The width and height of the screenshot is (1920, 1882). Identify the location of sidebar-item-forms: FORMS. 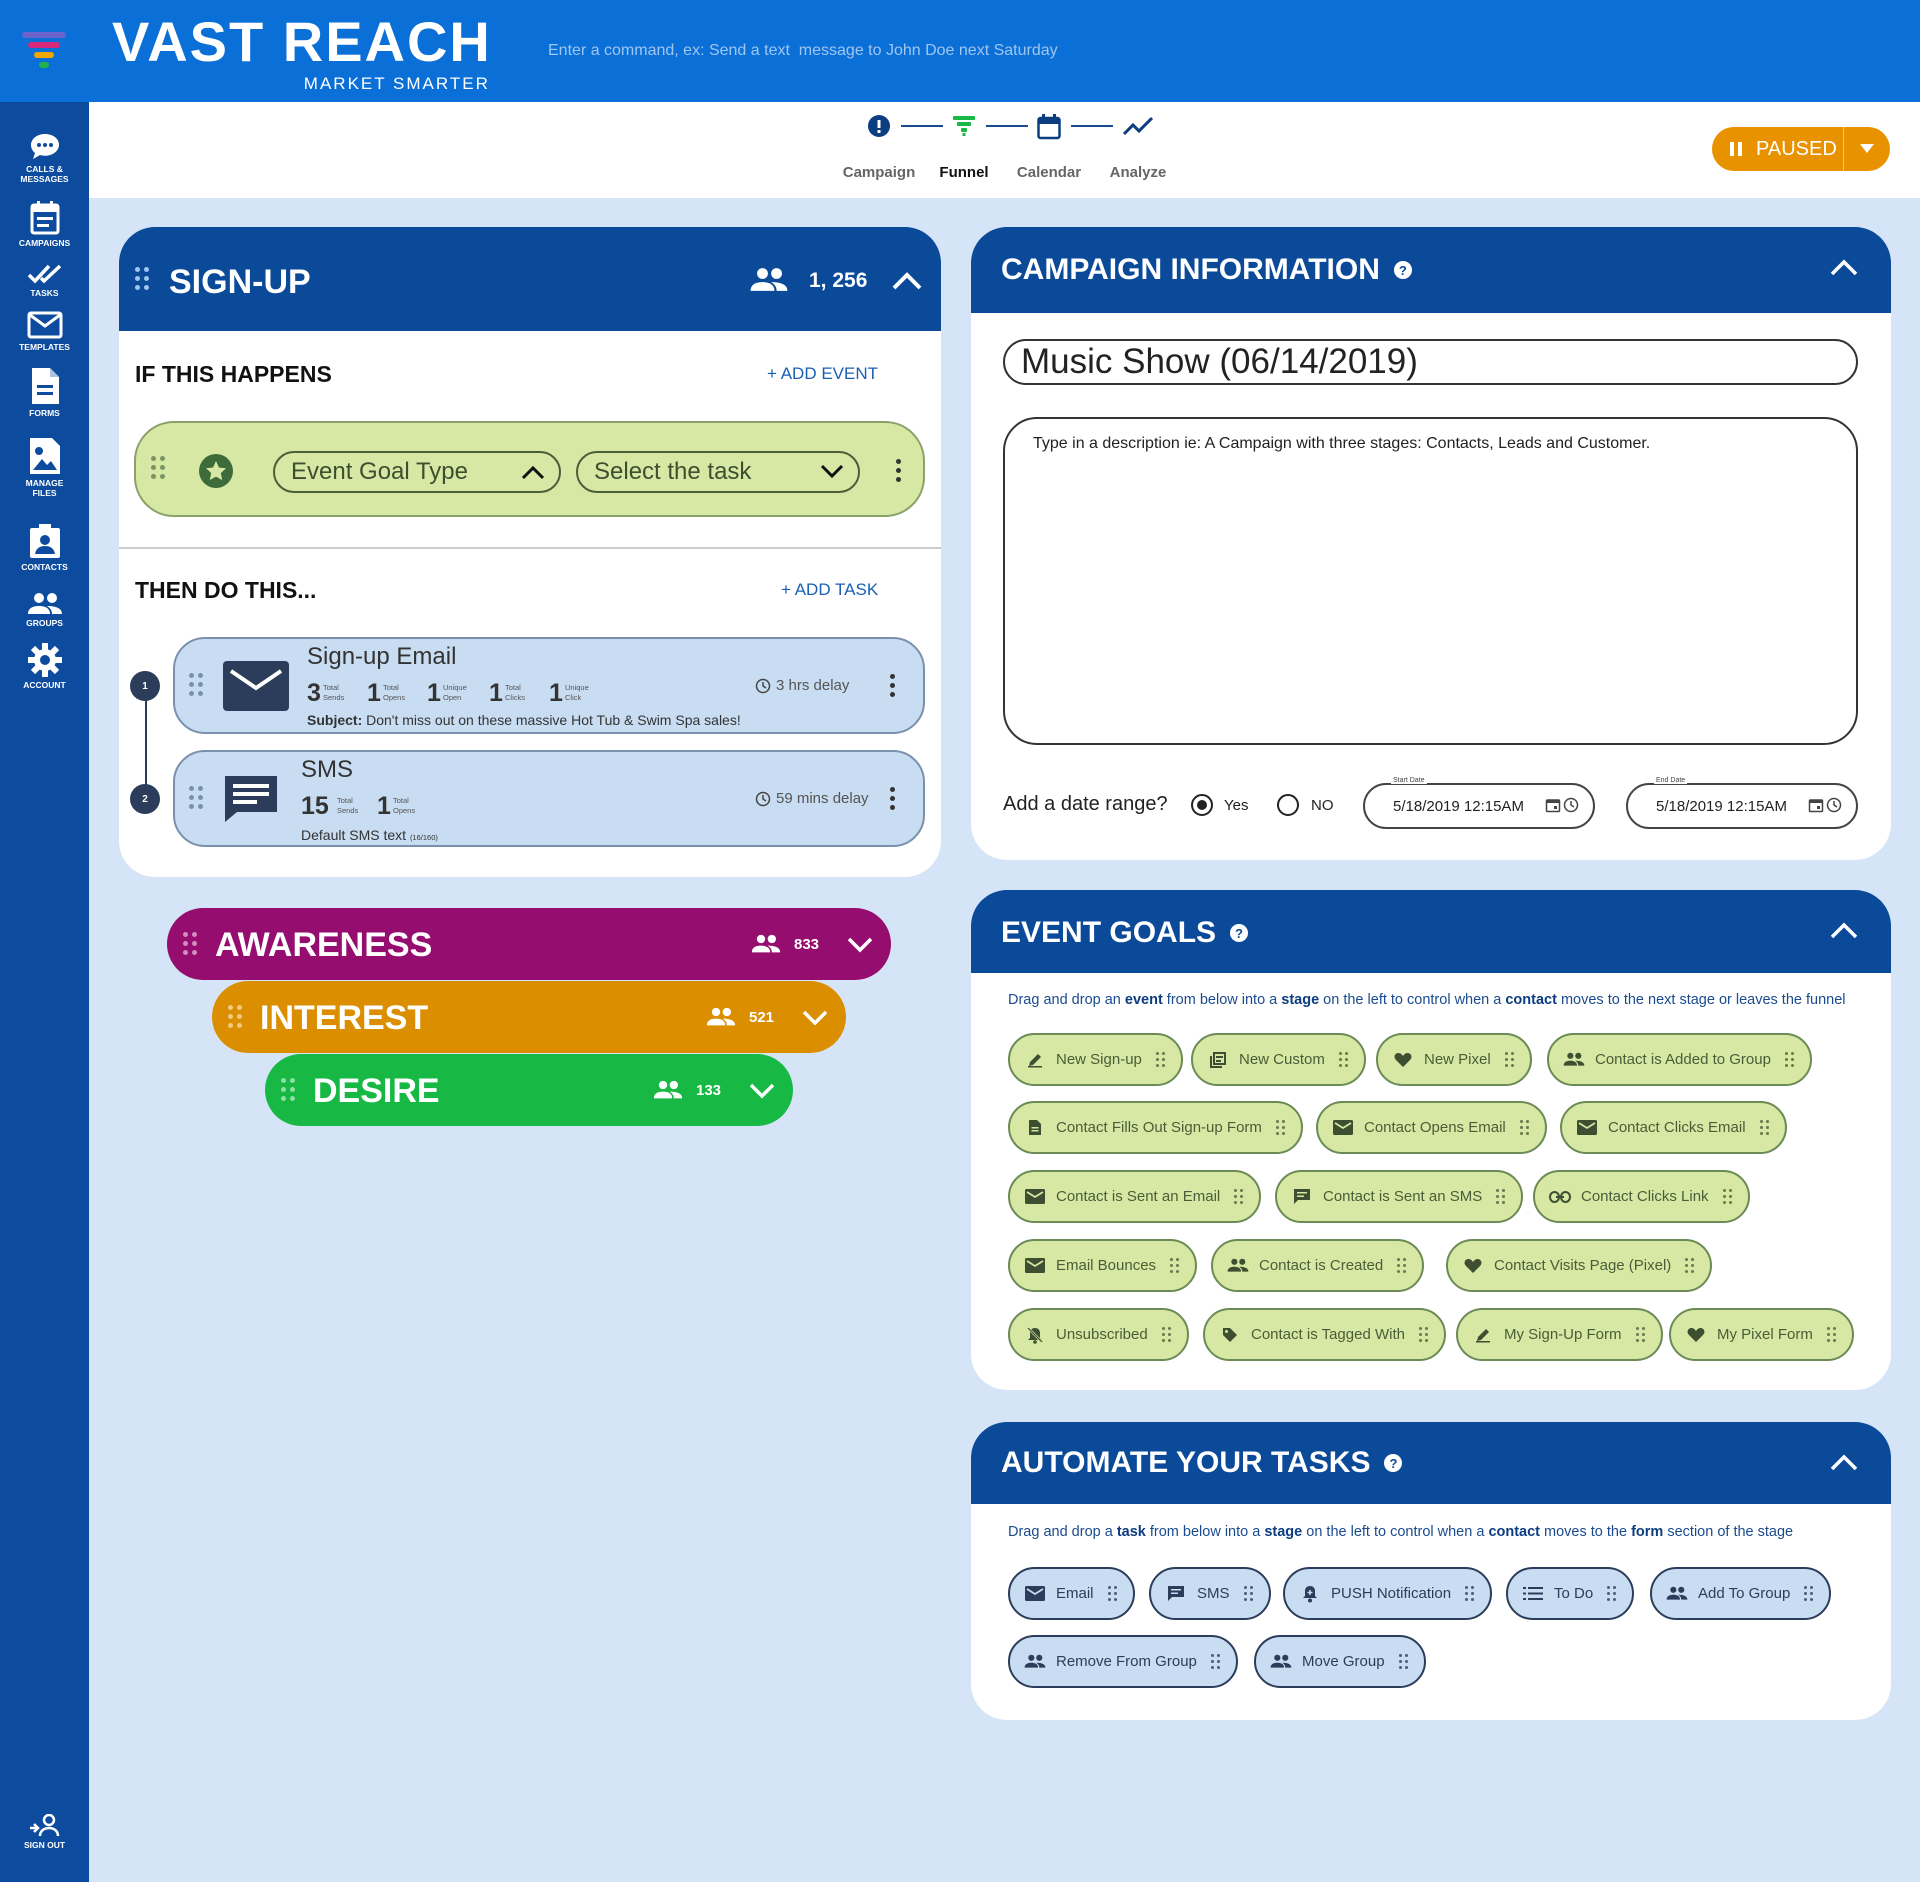
(44, 392).